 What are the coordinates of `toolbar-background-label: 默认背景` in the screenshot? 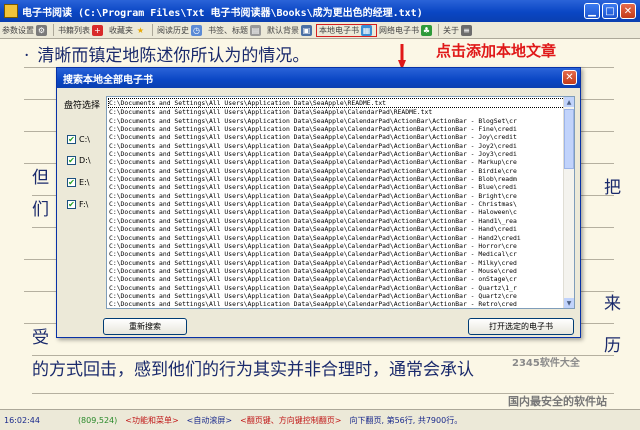 It's located at (283, 30).